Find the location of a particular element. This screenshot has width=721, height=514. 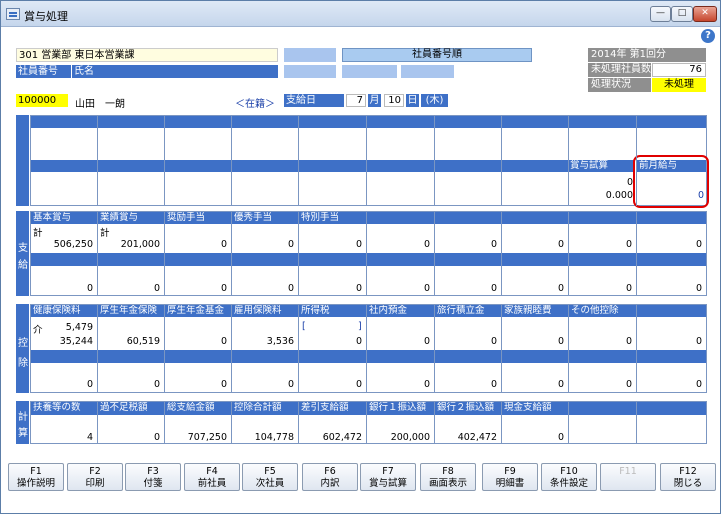

fkey-number: F5 is located at coordinates (270, 471).